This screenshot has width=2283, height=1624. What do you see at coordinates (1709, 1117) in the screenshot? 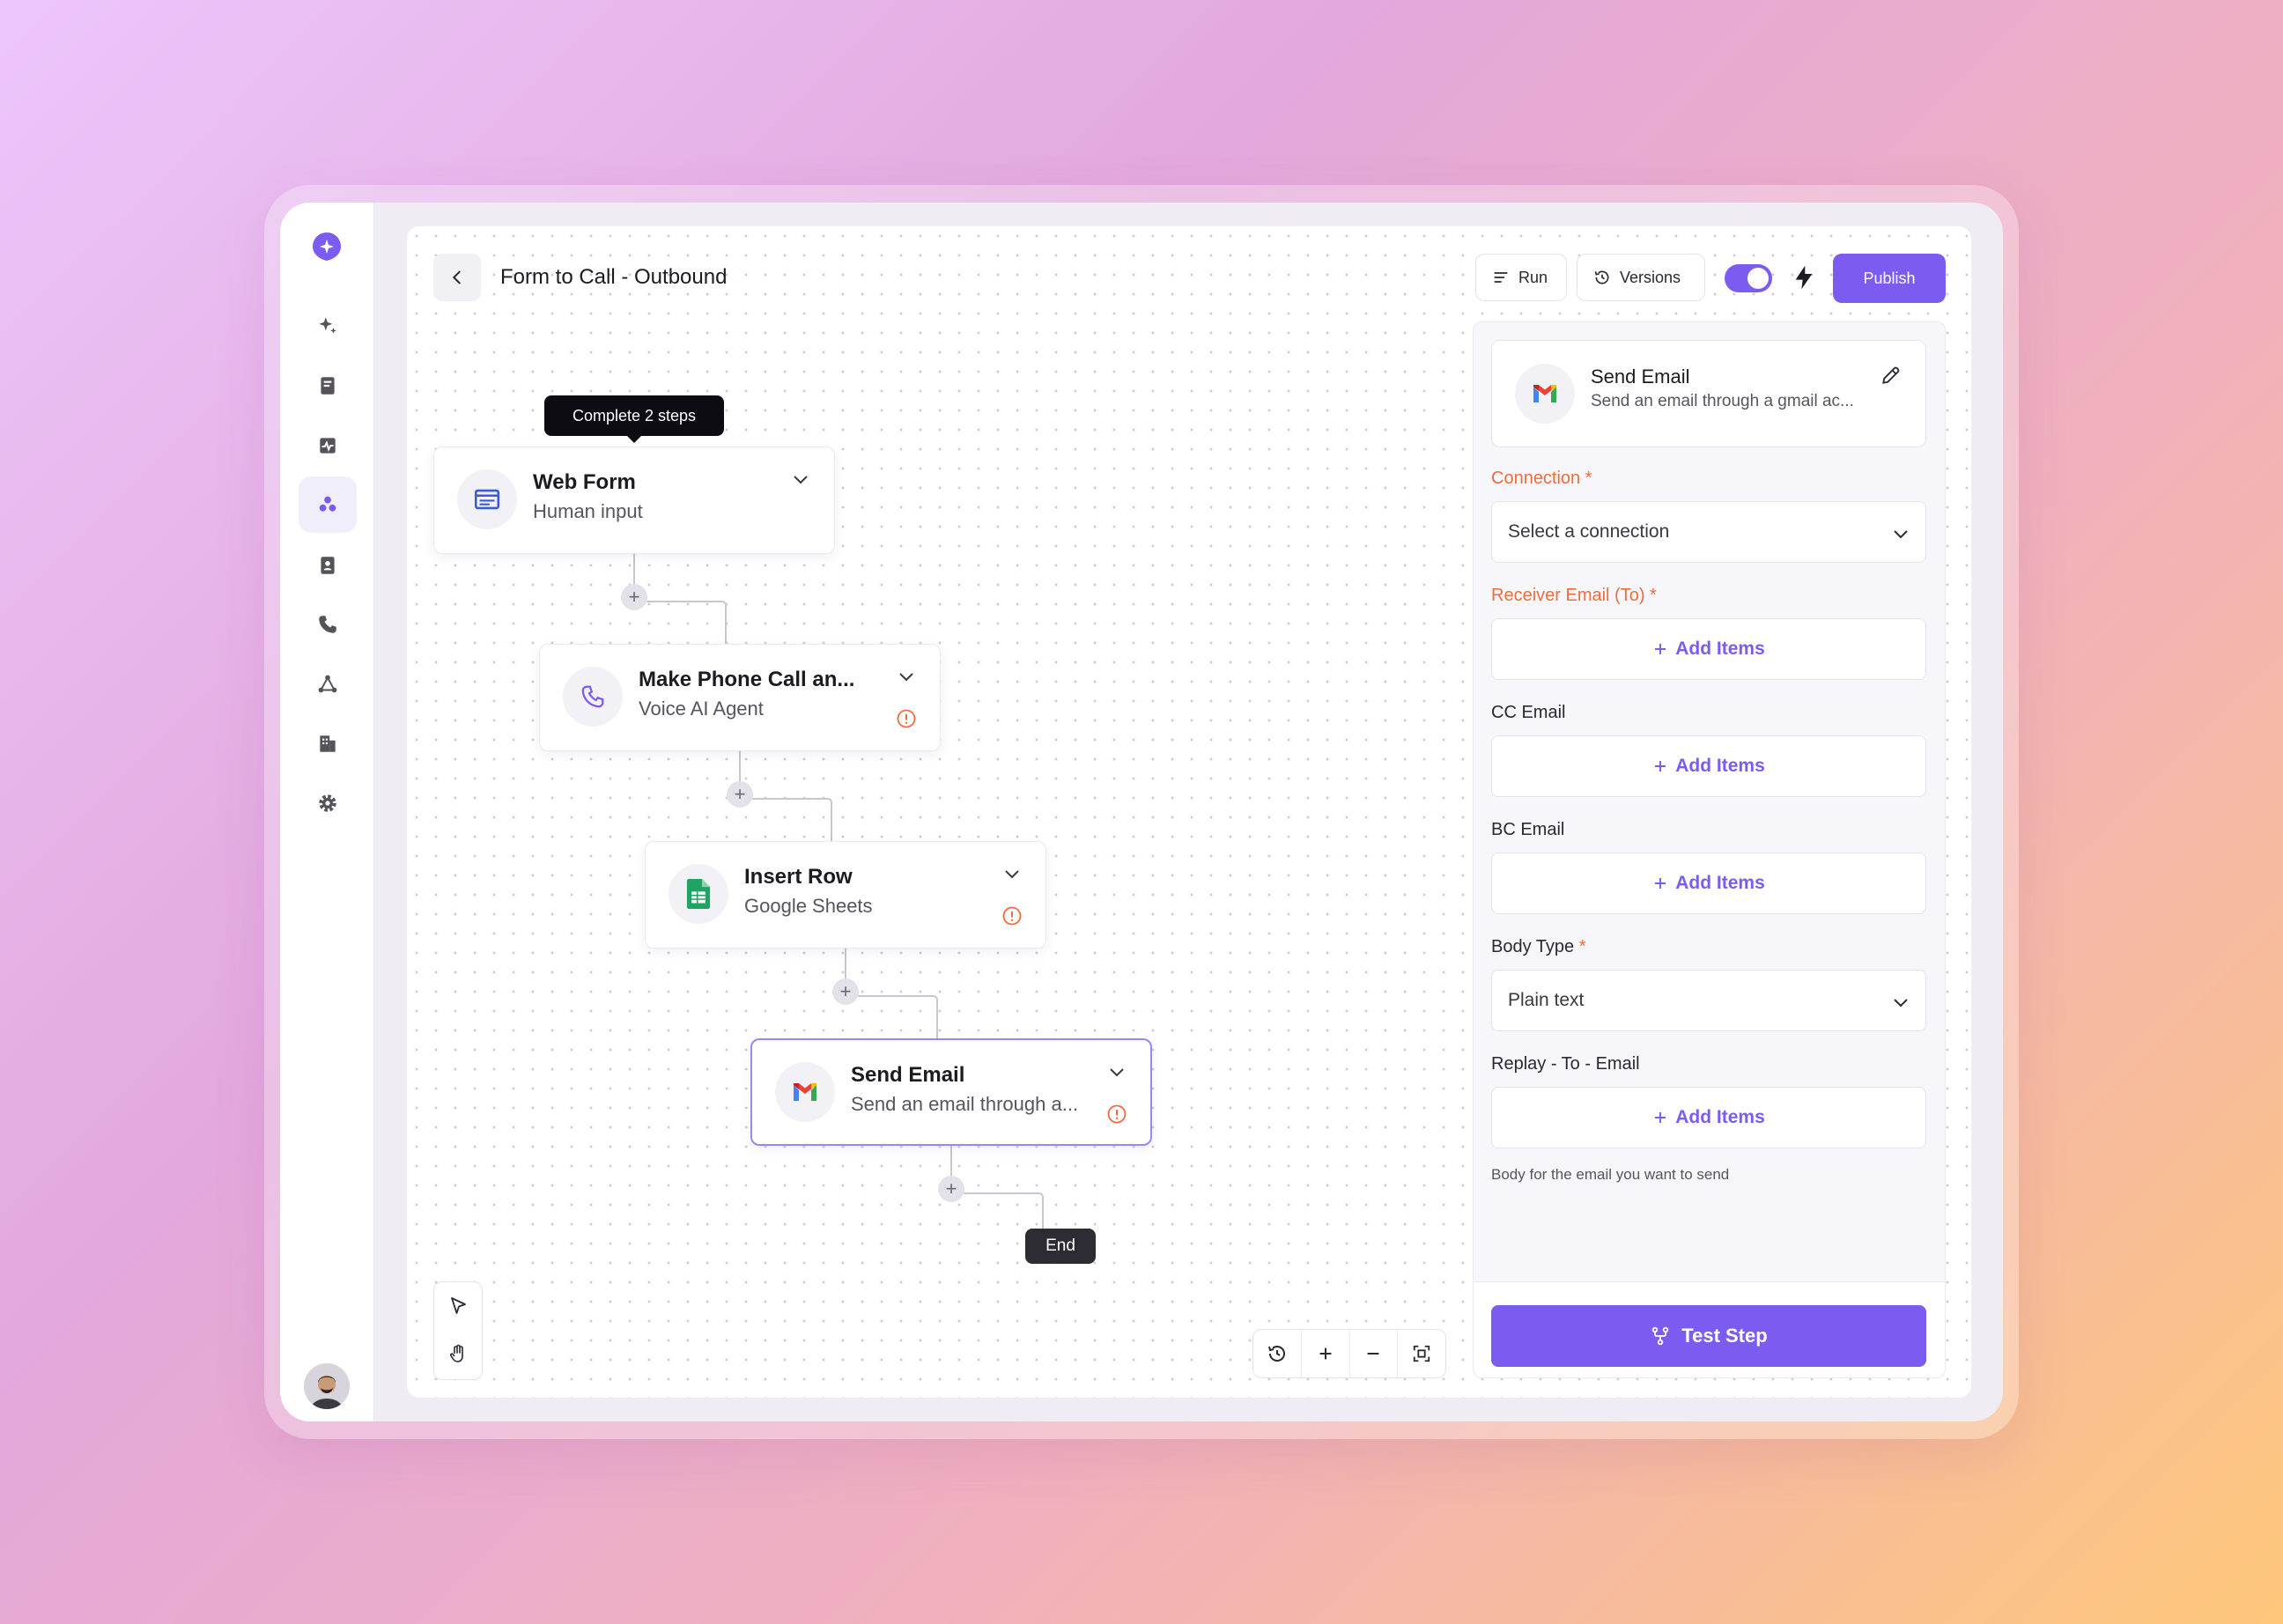
I see `replay-to-email-add-items: Add Items` at bounding box center [1709, 1117].